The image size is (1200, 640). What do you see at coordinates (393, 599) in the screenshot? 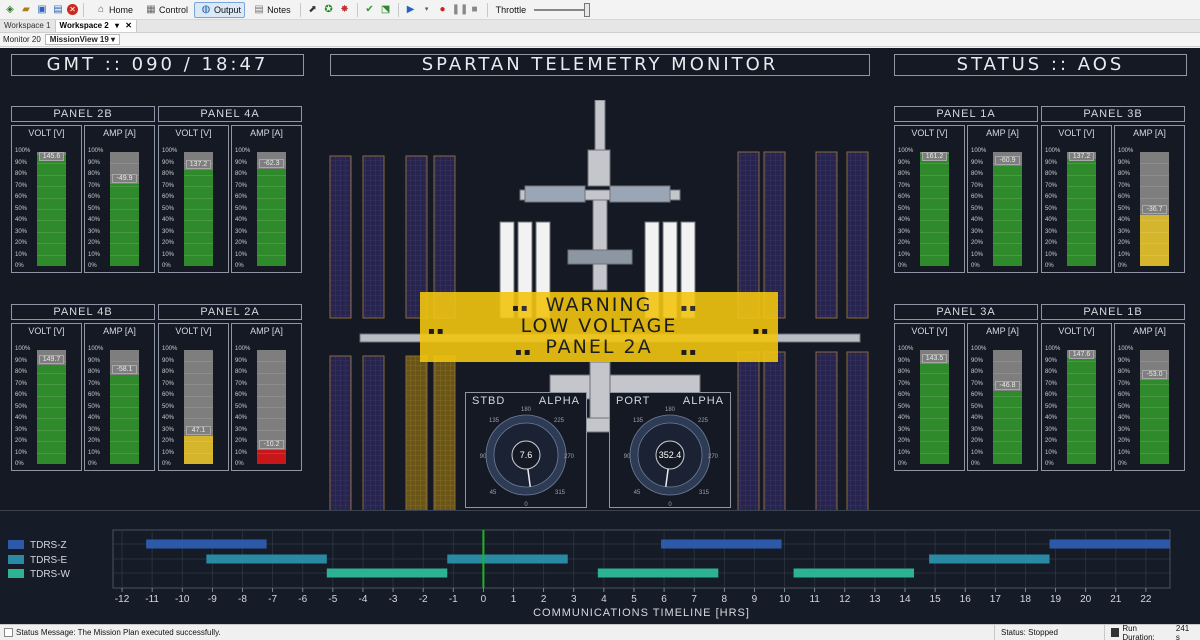
I see `timeline-tick-label: -3` at bounding box center [393, 599].